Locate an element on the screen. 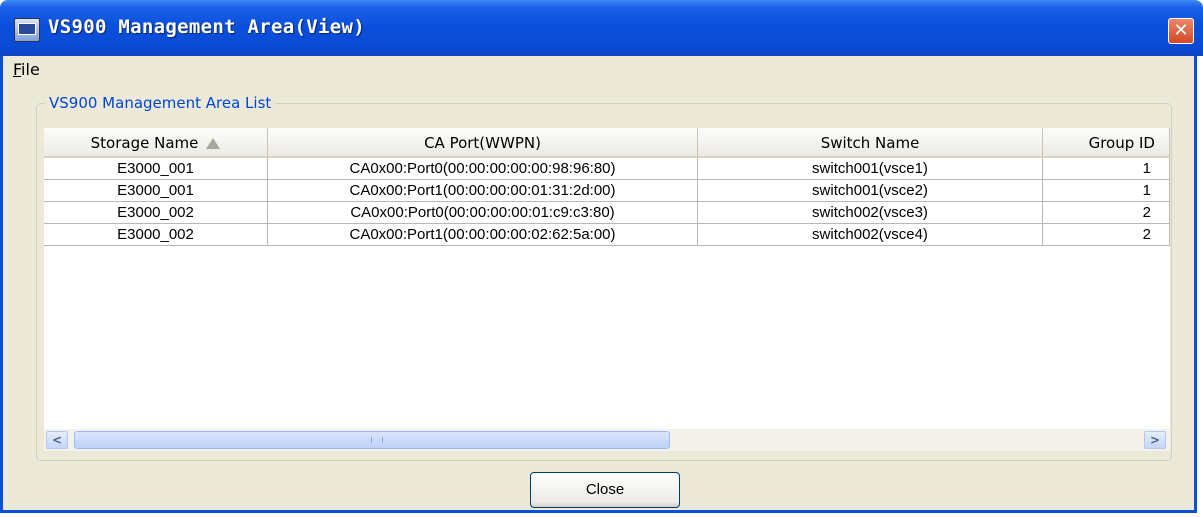 This screenshot has height=517, width=1203. menu-file: File is located at coordinates (26, 69).